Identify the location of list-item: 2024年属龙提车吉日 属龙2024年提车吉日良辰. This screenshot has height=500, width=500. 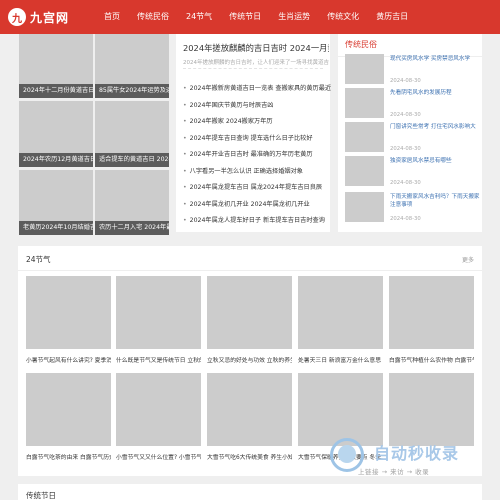
(258, 188).